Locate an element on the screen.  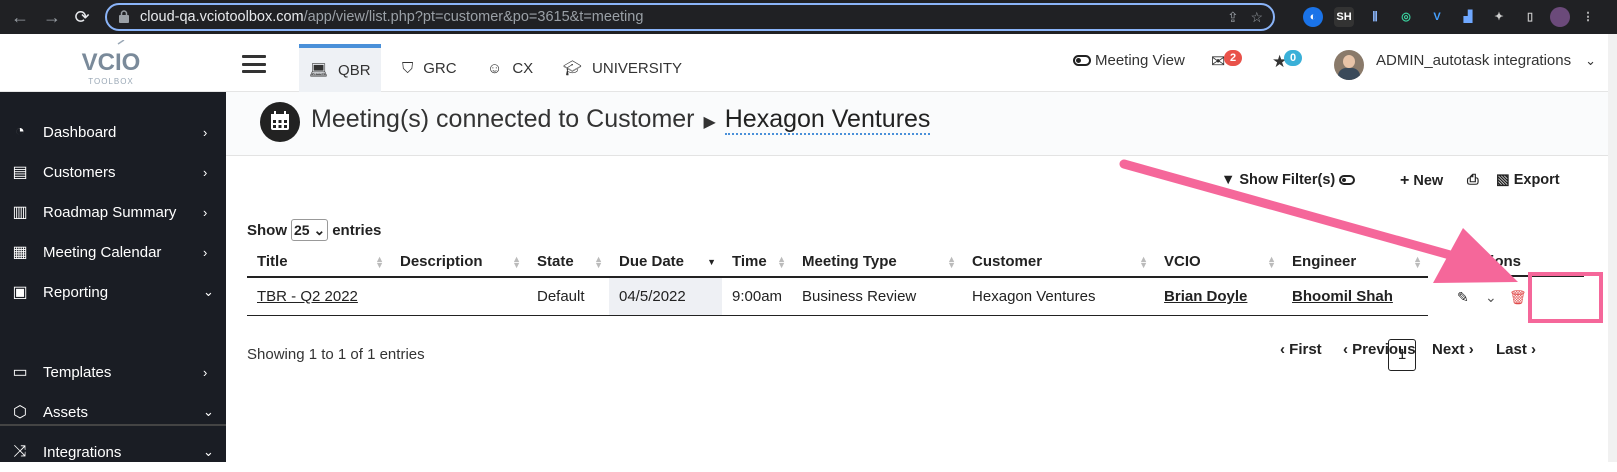
address-bar-icons: ⇪ ☆ is located at coordinates (1245, 17).